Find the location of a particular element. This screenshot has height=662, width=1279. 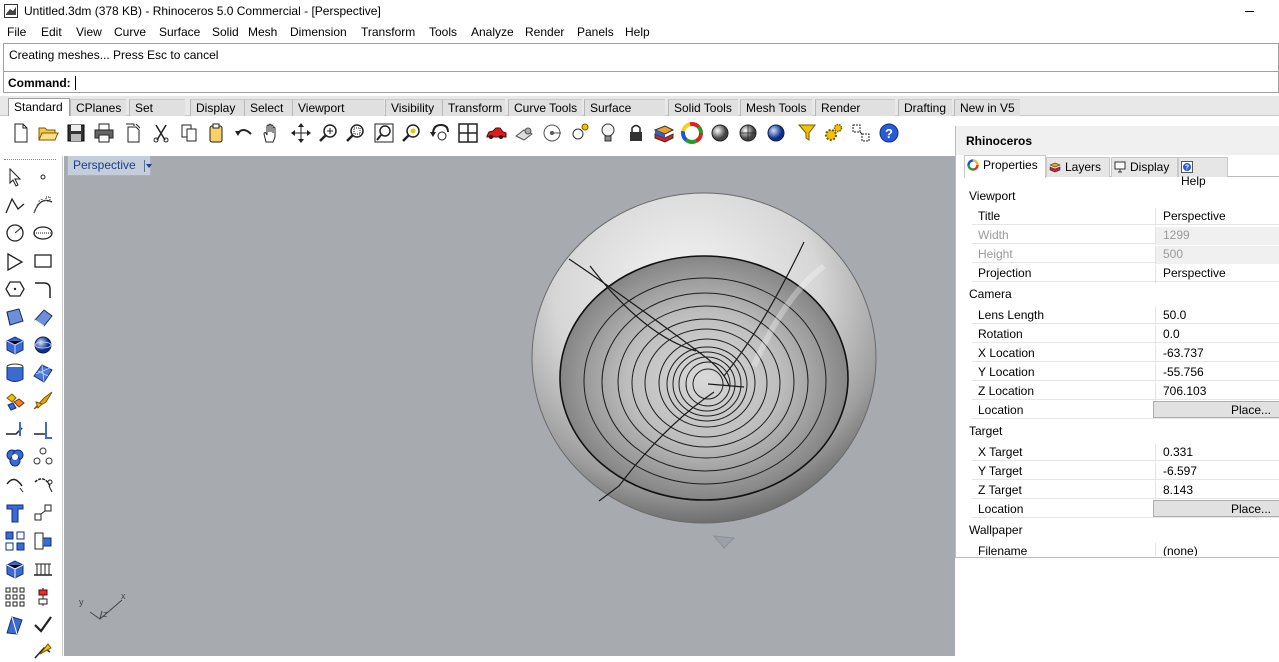

menu-dimension: Dimension is located at coordinates (325, 32).